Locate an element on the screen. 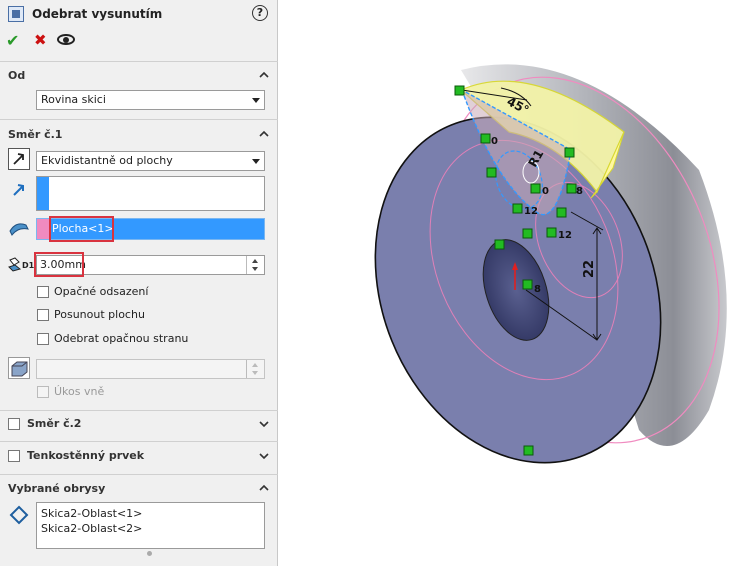 Image resolution: width=750 pixels, height=566 pixels. flip-side-checkbox is located at coordinates (43, 339).